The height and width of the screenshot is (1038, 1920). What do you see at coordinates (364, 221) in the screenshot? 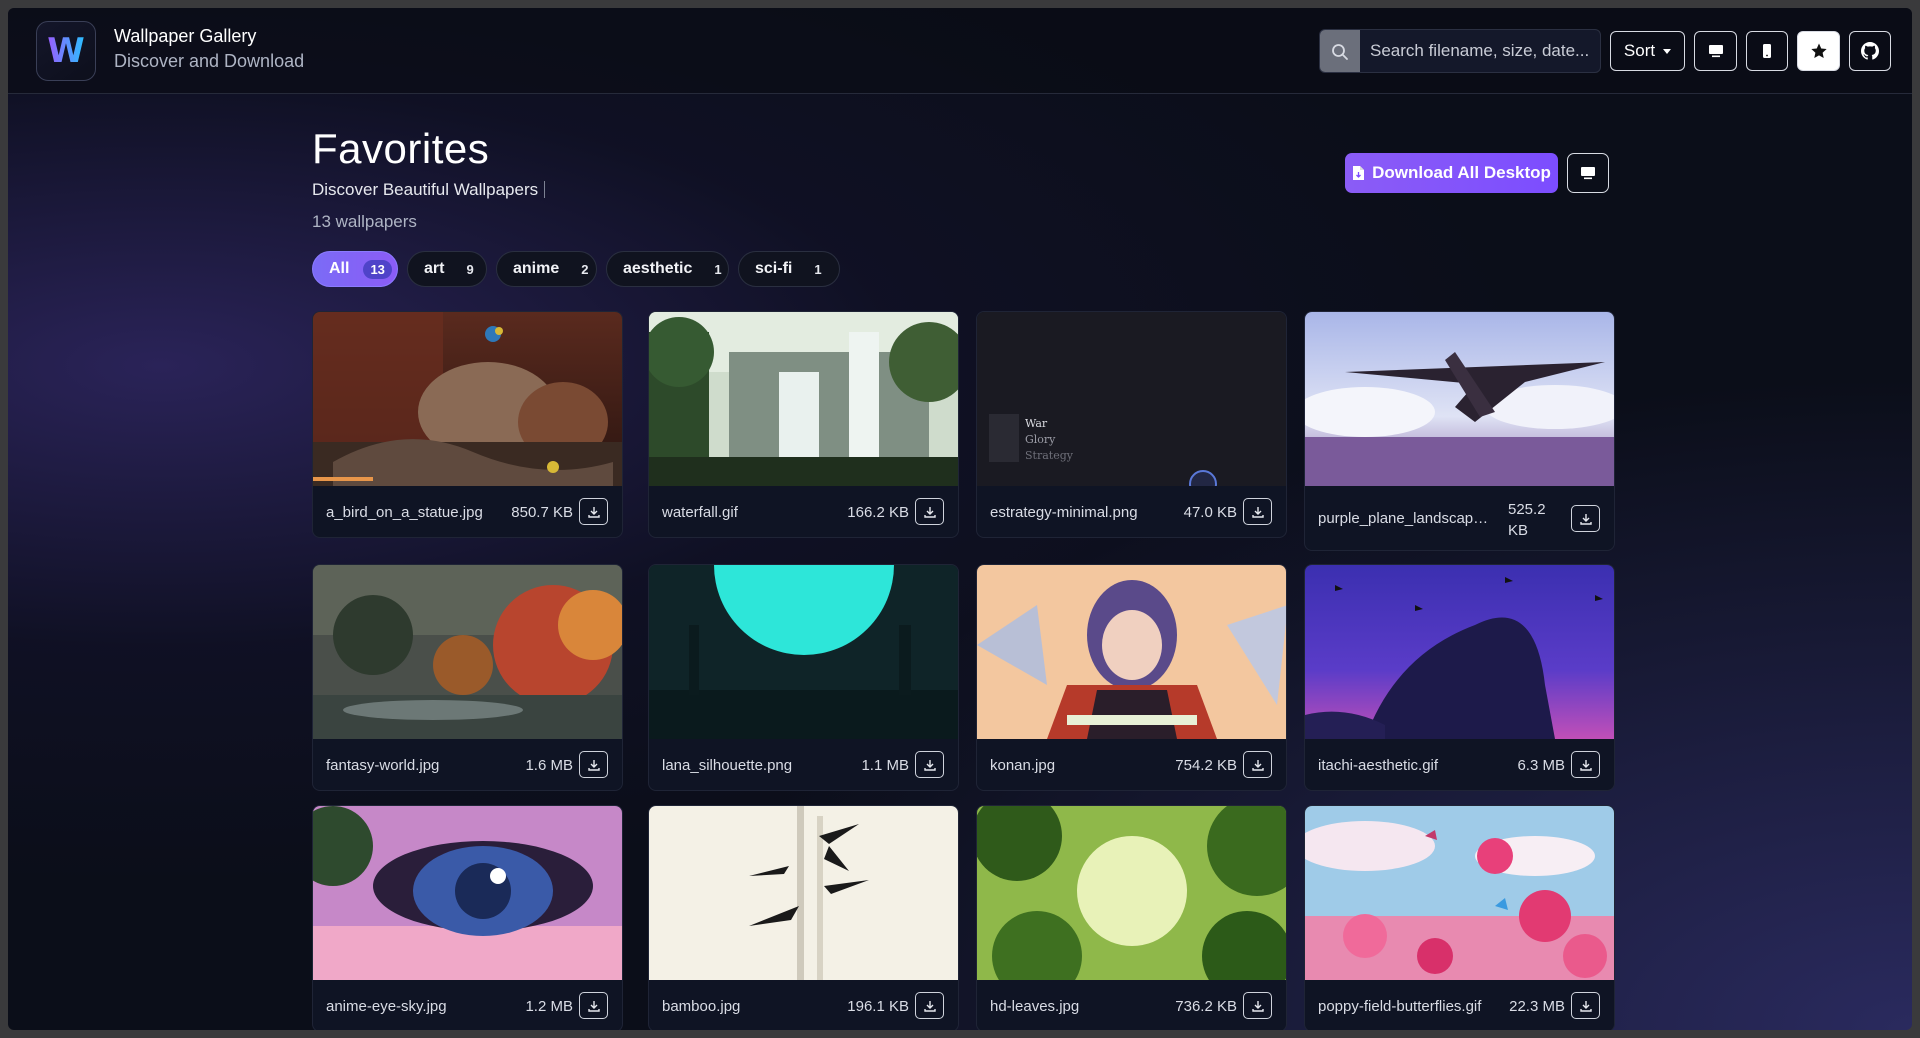
I see `wallpaper-count: 13 wallpapers` at bounding box center [364, 221].